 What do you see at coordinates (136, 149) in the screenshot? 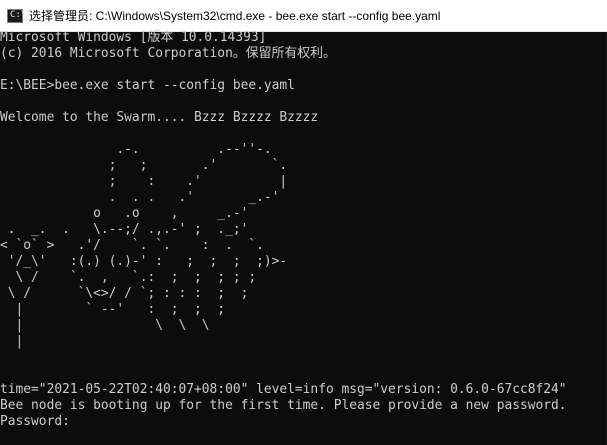
I see `console-line: .-. .--''-.` at bounding box center [136, 149].